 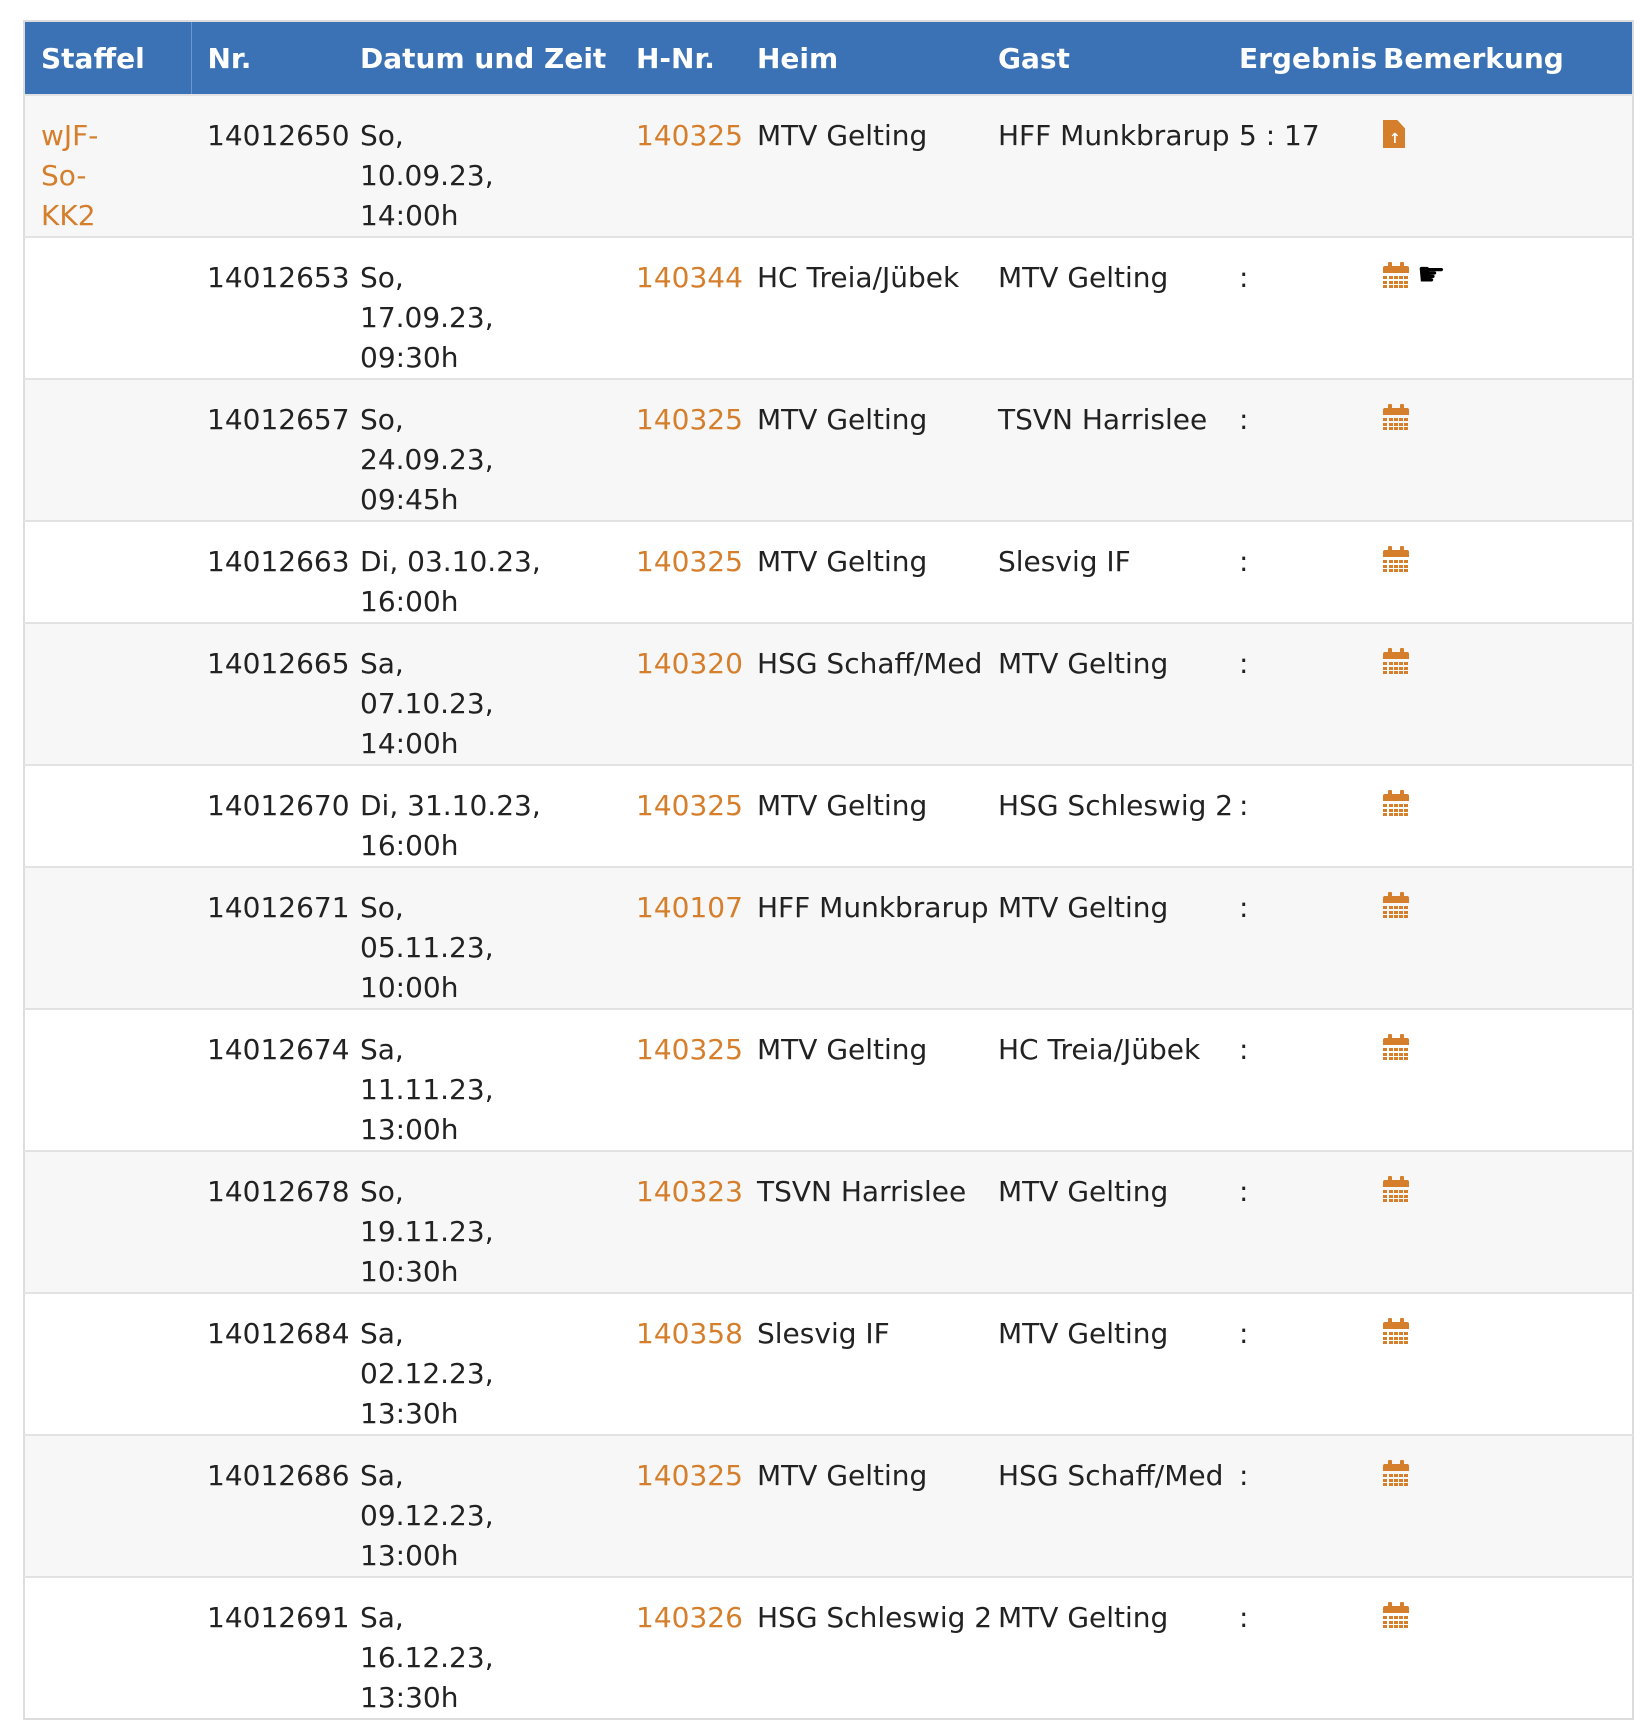 What do you see at coordinates (1107, 815) in the screenshot?
I see `cell-gast: HSG Schleswig 2` at bounding box center [1107, 815].